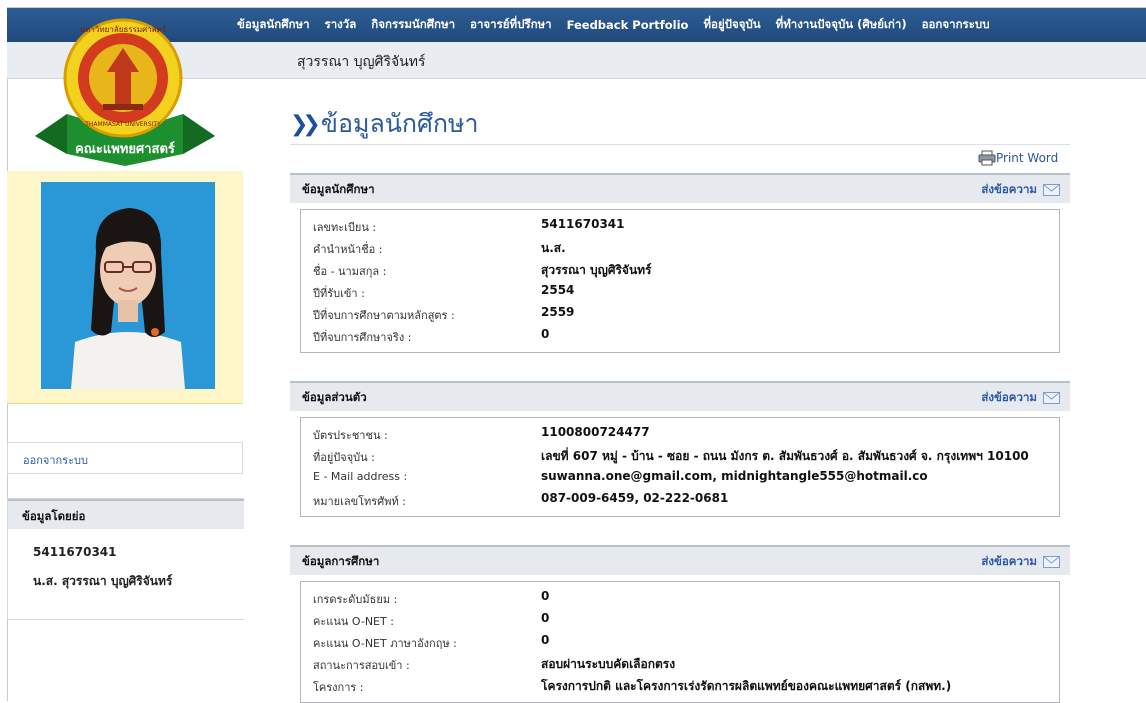  What do you see at coordinates (128, 285) in the screenshot?
I see `student-photo` at bounding box center [128, 285].